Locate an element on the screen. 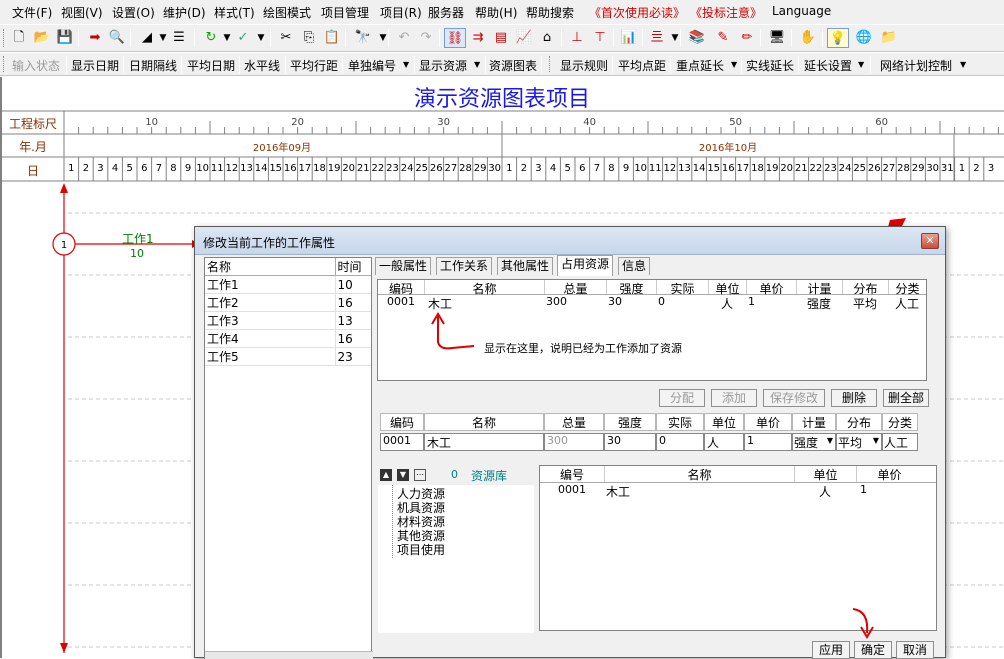 This screenshot has height=659, width=1004. tab-resources: 占用资源 is located at coordinates (585, 265).